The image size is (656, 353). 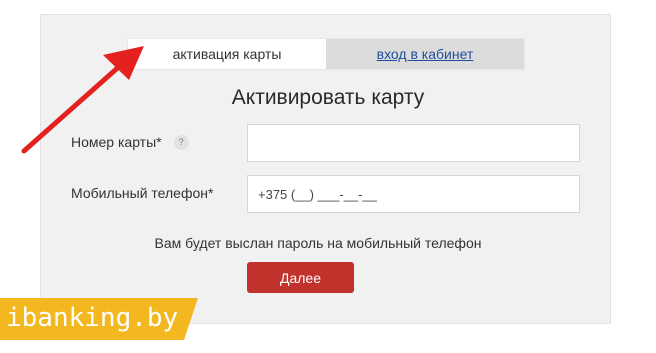 I want to click on card-number-label-row: Номер карты* ?, so click(x=130, y=142).